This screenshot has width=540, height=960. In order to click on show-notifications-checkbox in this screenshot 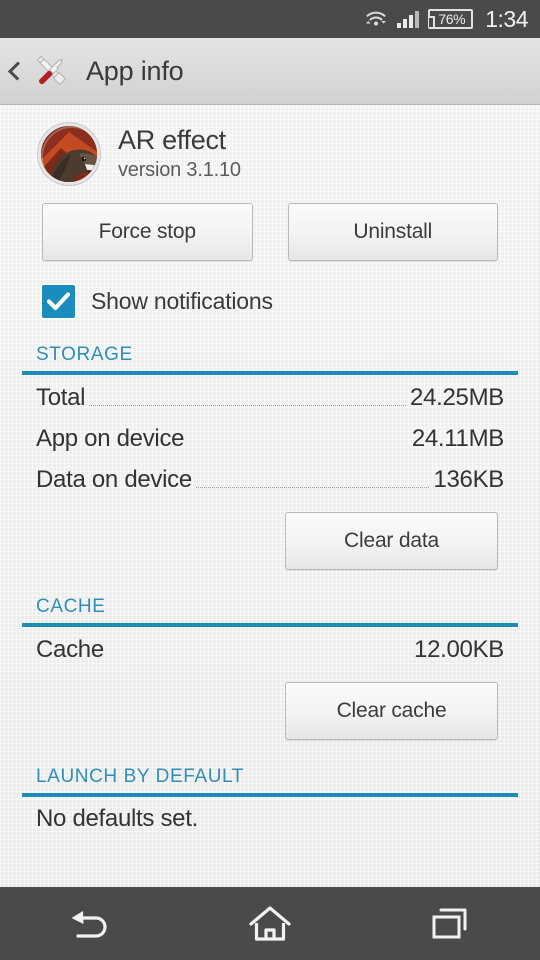, I will do `click(58, 301)`.